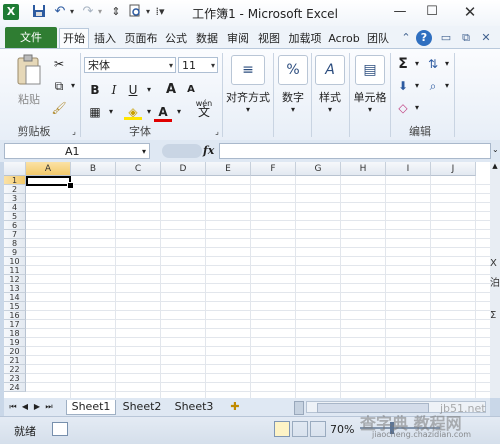  What do you see at coordinates (204, 108) in the screenshot?
I see `phonetic-button: wén 文` at bounding box center [204, 108].